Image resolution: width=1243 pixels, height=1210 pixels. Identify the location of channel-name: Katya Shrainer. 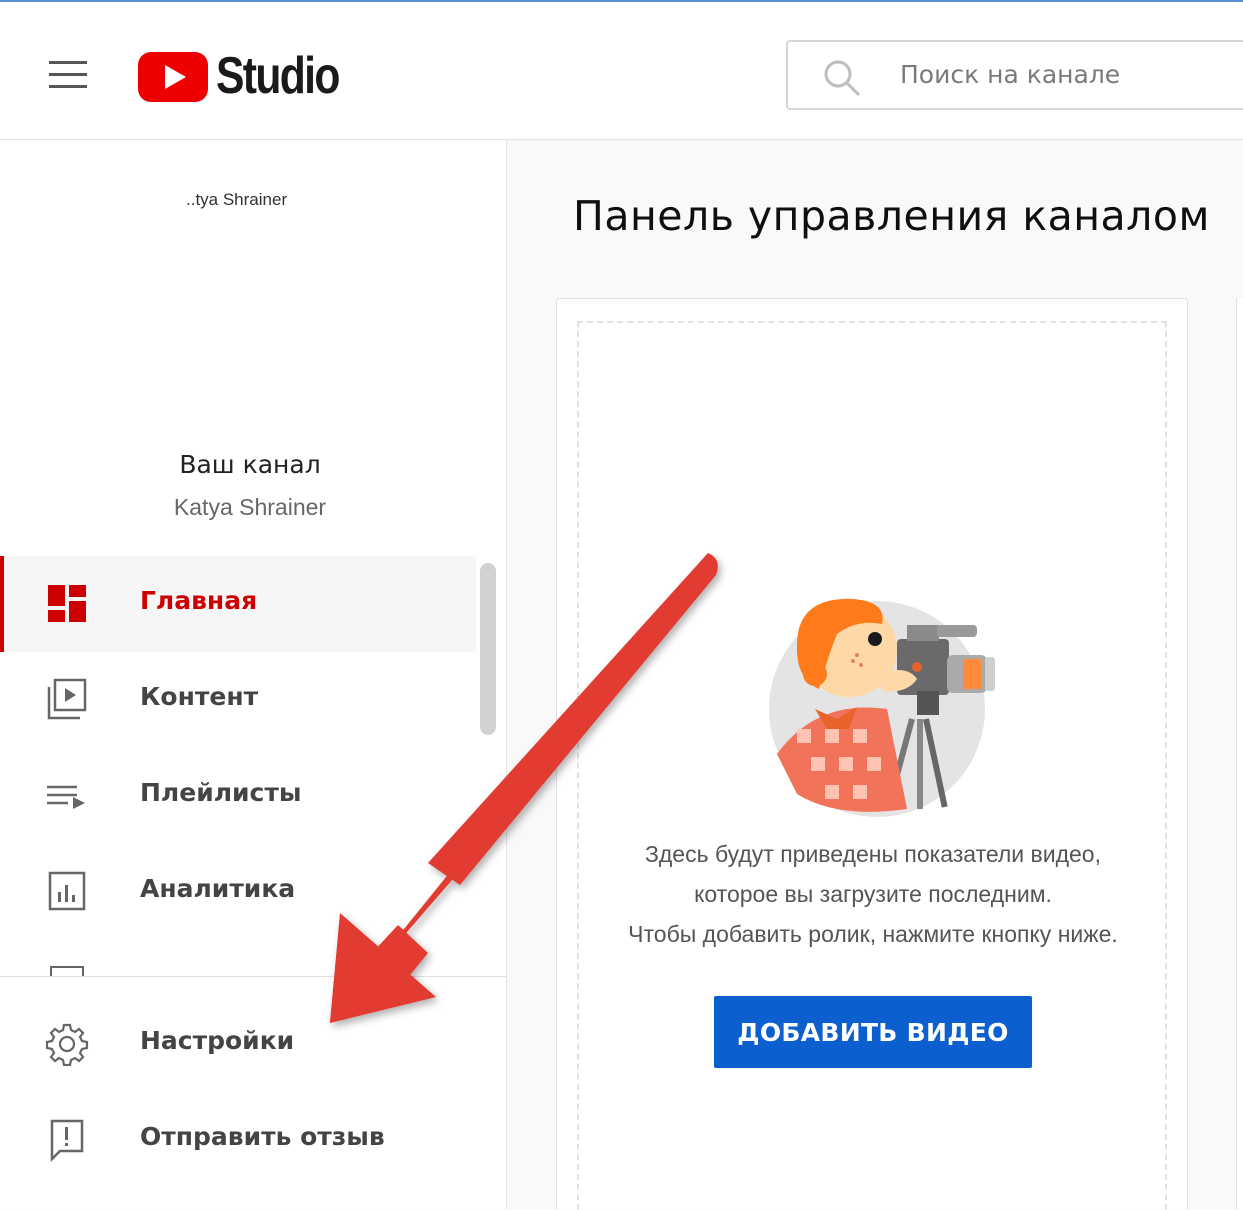
(250, 507).